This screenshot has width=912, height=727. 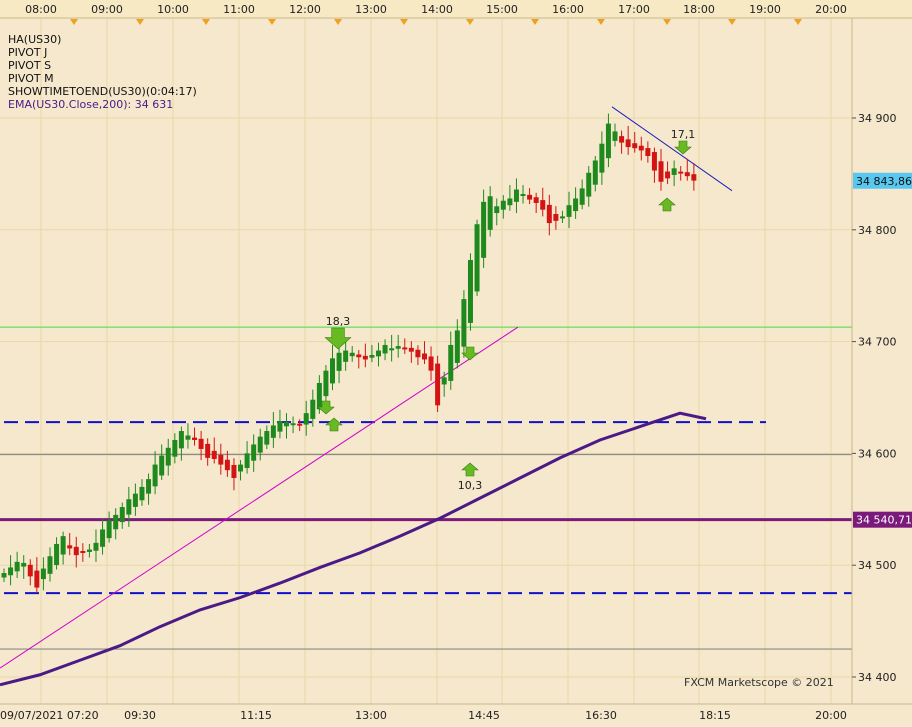 What do you see at coordinates (877, 565) in the screenshot?
I see `price-tick-label: 34 500` at bounding box center [877, 565].